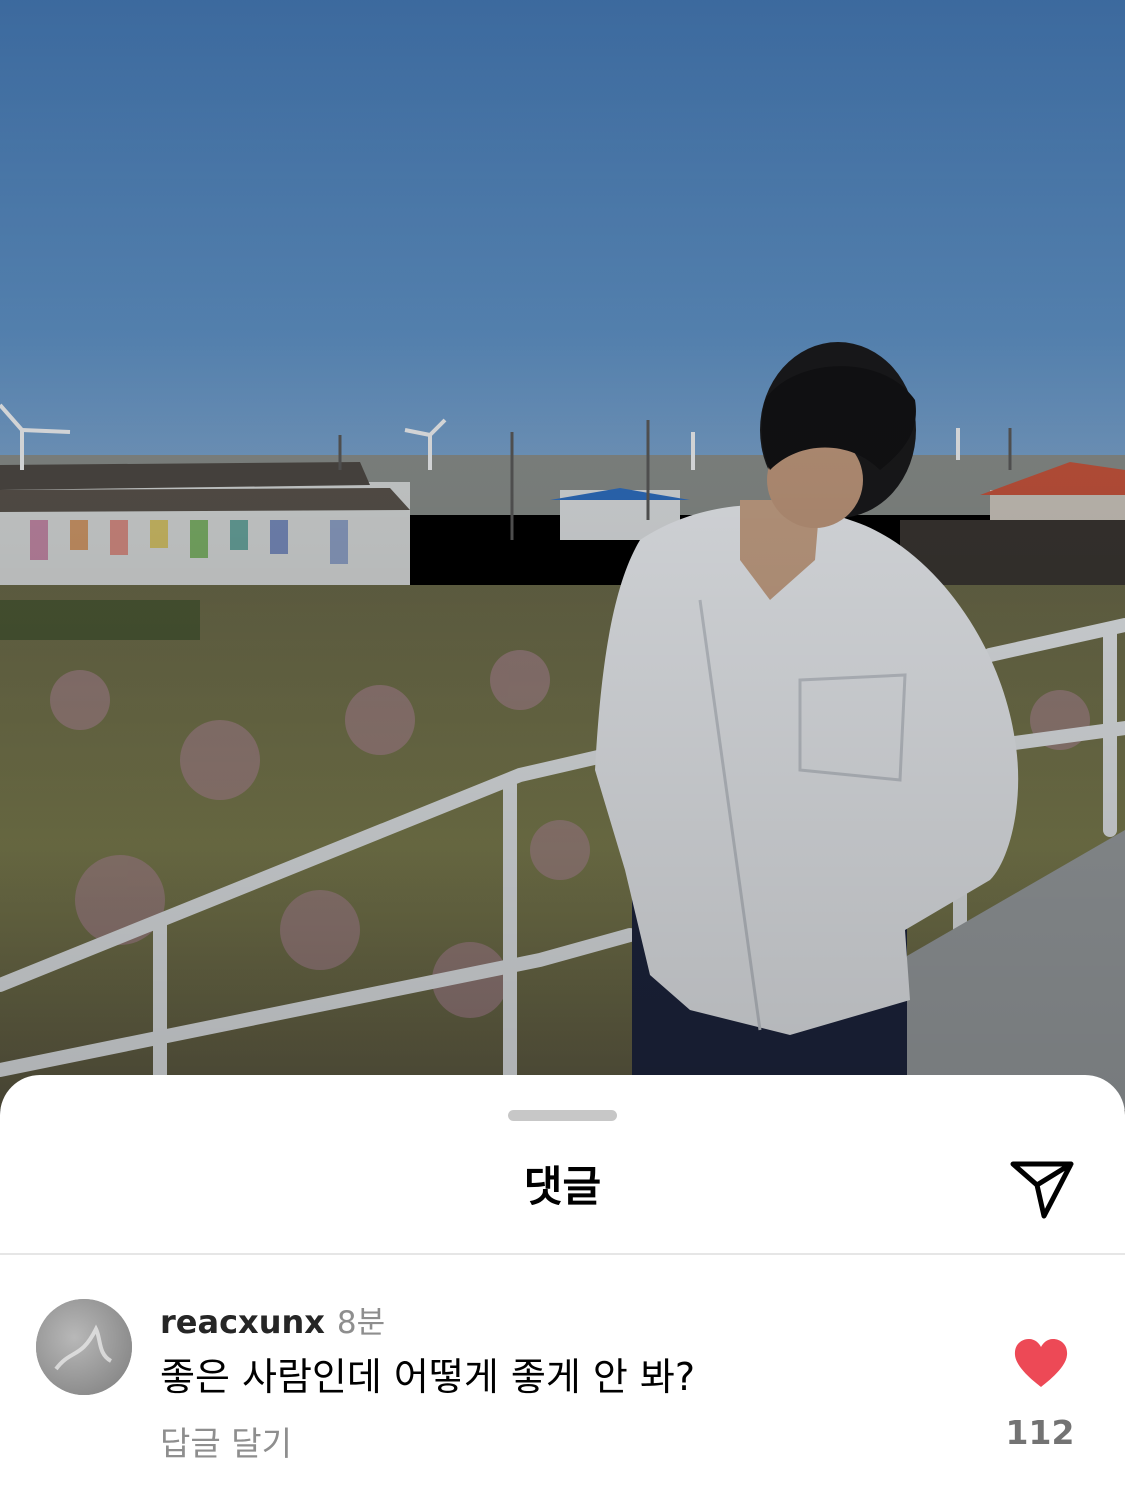 This screenshot has height=1495, width=1125. Describe the element at coordinates (1040, 1432) in the screenshot. I see `like-count: 112` at that location.